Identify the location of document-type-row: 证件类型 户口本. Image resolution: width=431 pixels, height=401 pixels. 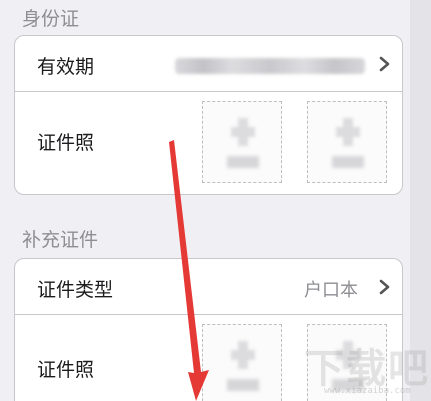
(208, 286).